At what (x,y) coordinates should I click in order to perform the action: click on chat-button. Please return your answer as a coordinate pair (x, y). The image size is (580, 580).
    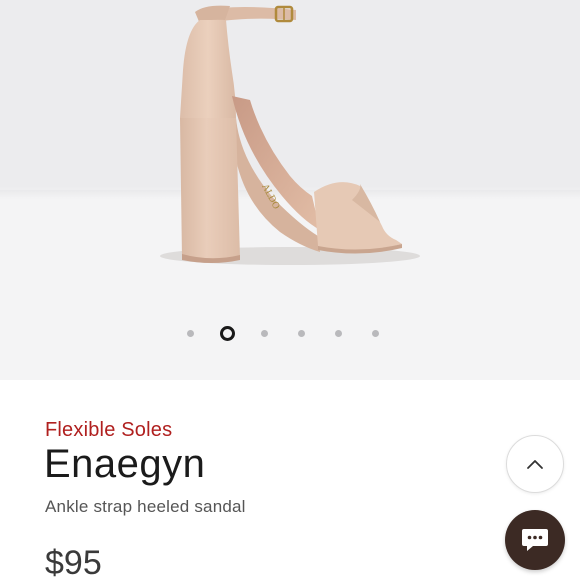
    Looking at the image, I should click on (535, 540).